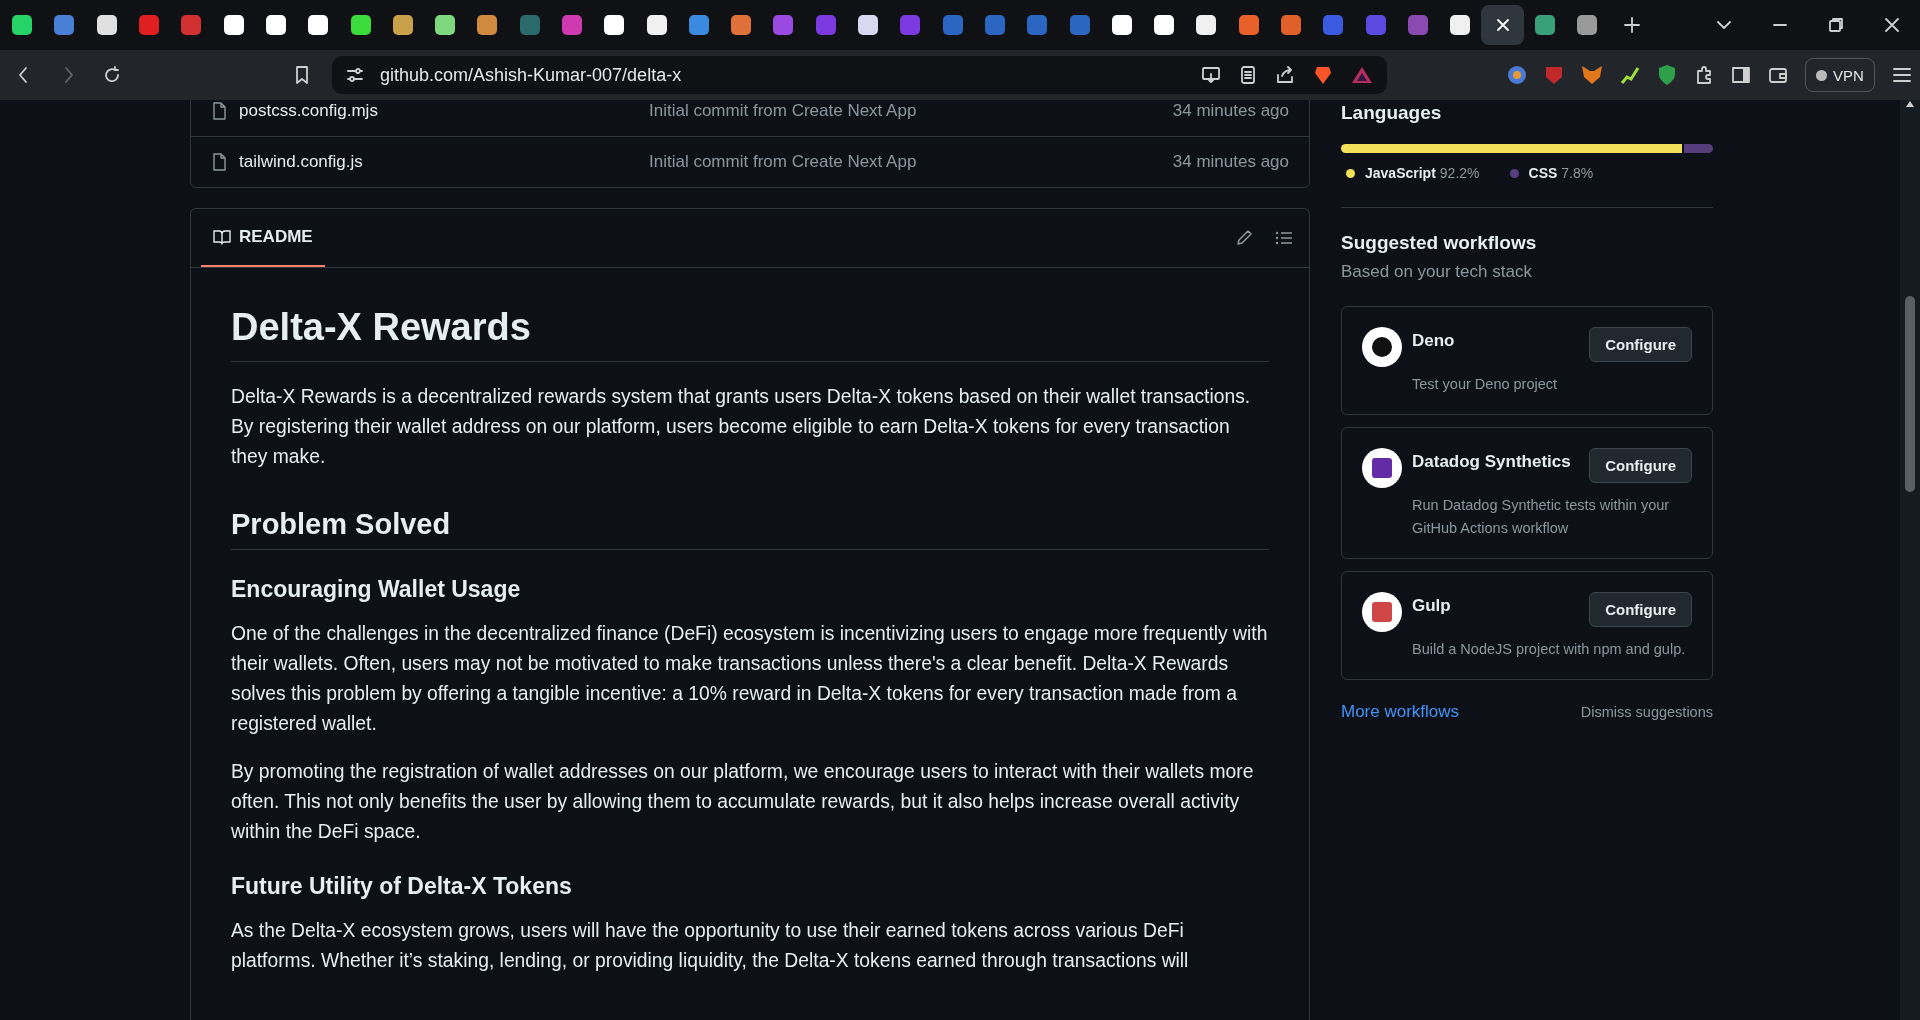 The width and height of the screenshot is (1920, 1020). What do you see at coordinates (1432, 606) in the screenshot?
I see `workflow-name: Gulp` at bounding box center [1432, 606].